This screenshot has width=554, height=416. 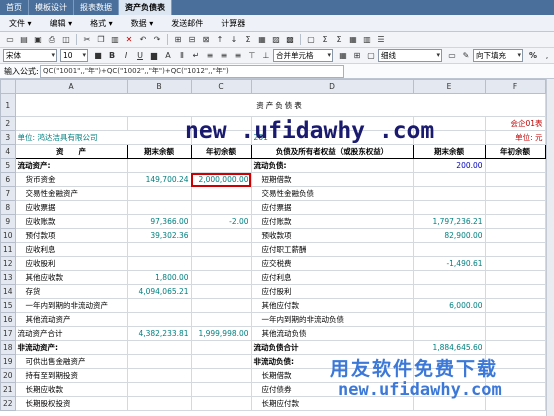 I want to click on font-color-icon: A, so click(x=168, y=56).